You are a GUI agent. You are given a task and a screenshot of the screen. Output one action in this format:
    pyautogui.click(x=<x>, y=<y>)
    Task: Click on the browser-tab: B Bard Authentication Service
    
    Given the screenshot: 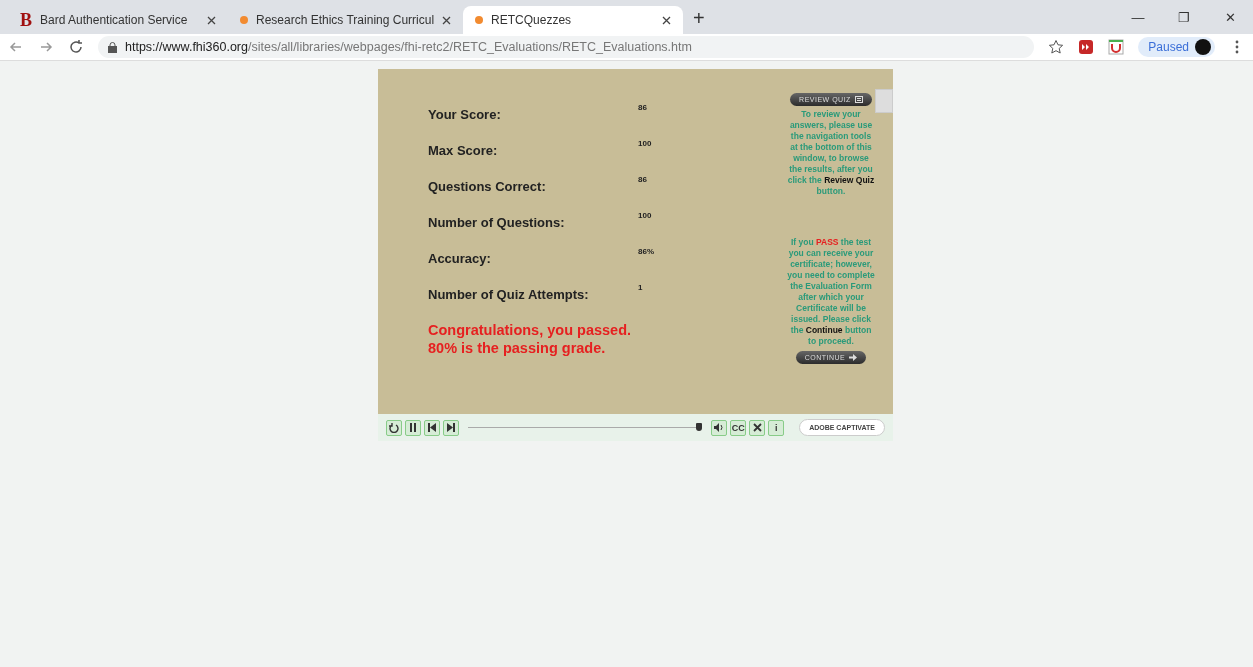 What is the action you would take?
    pyautogui.click(x=118, y=20)
    